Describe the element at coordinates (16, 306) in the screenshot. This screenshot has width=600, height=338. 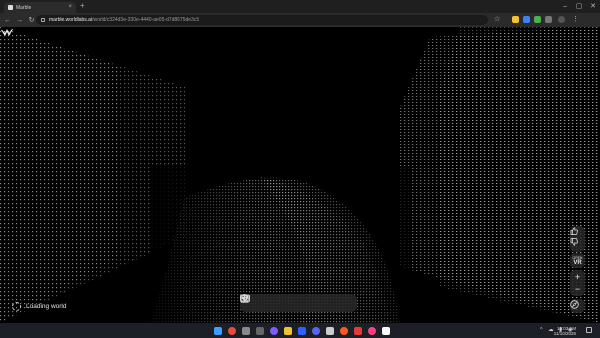
I see `loading-spinner-icon` at that location.